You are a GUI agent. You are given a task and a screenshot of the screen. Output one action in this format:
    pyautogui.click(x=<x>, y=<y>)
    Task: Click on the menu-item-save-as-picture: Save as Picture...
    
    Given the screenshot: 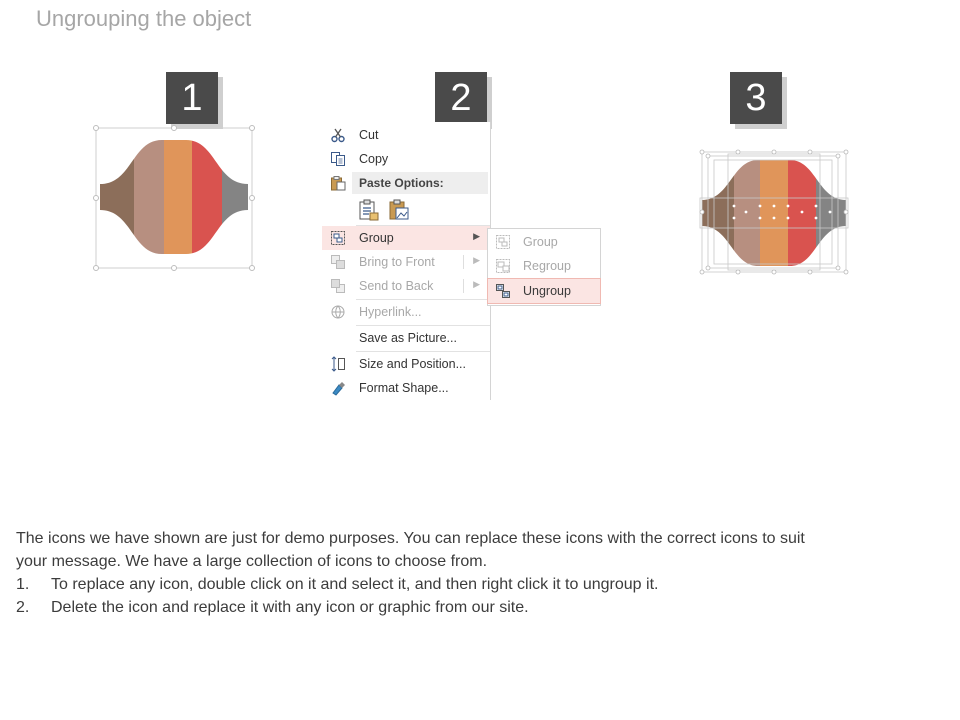 What is the action you would take?
    pyautogui.click(x=406, y=338)
    